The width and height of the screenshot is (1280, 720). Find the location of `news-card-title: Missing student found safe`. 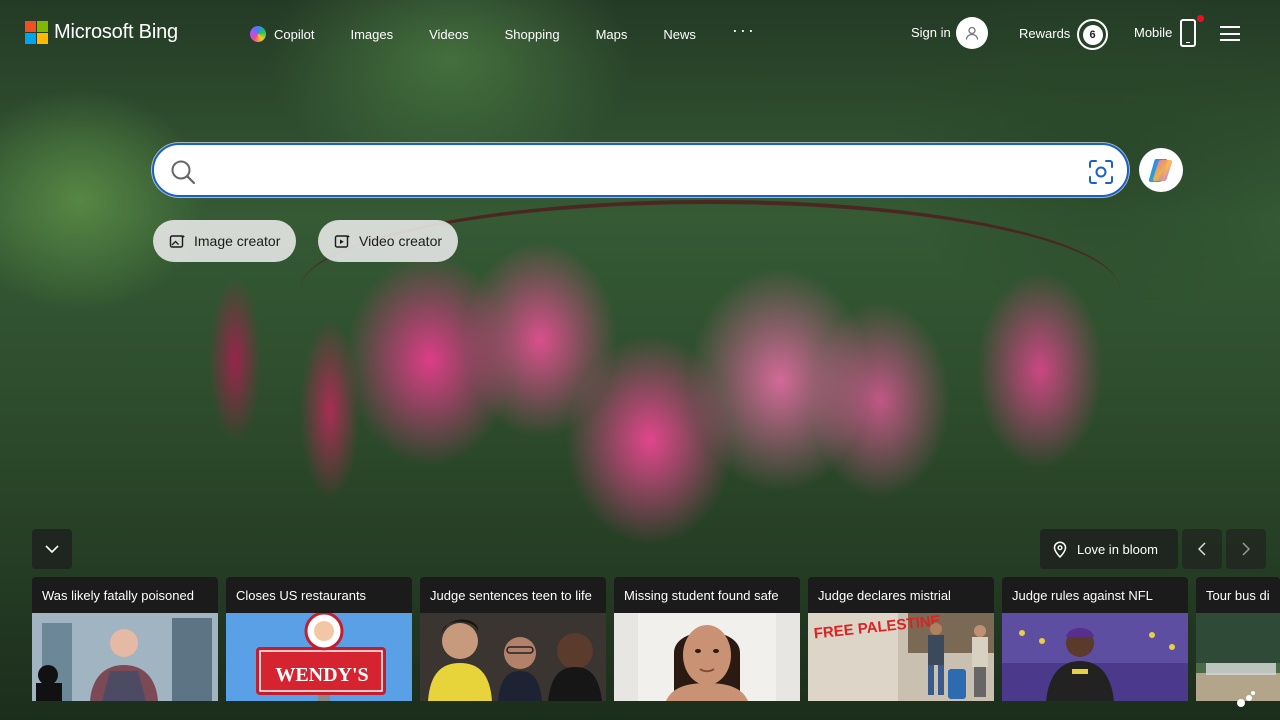

news-card-title: Missing student found safe is located at coordinates (701, 595).